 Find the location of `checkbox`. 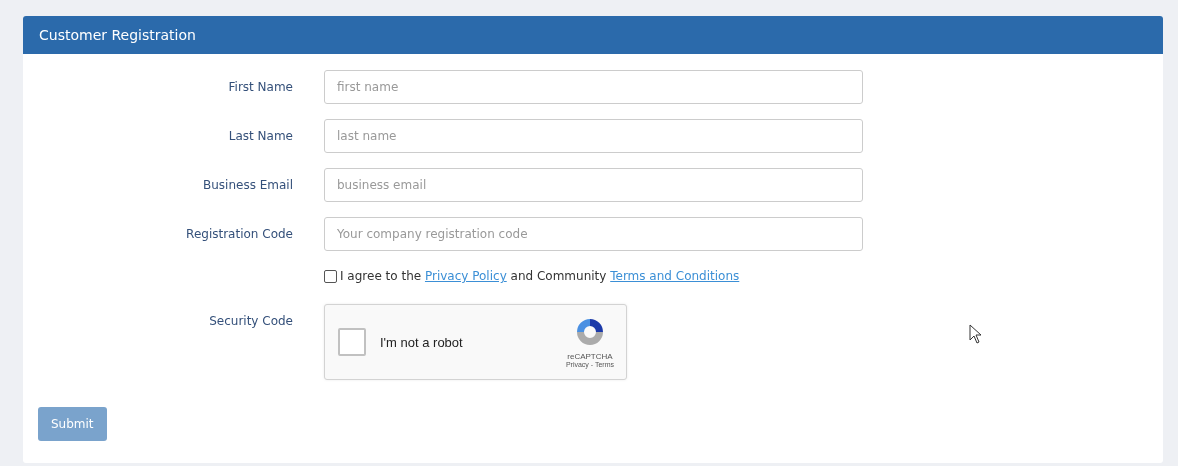

checkbox is located at coordinates (330, 276).